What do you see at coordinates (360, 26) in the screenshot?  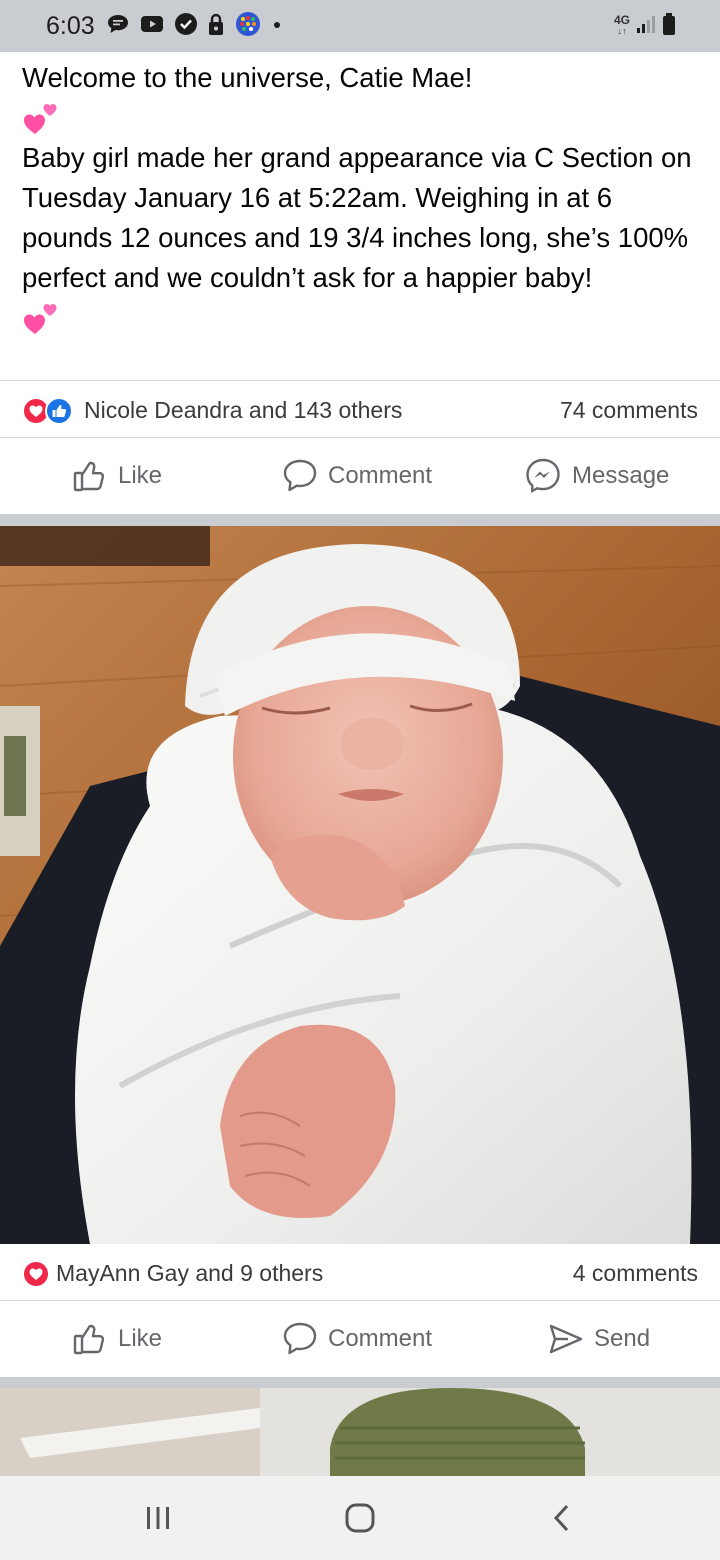 I see `status-bar: 6:03 4G ↓↑` at bounding box center [360, 26].